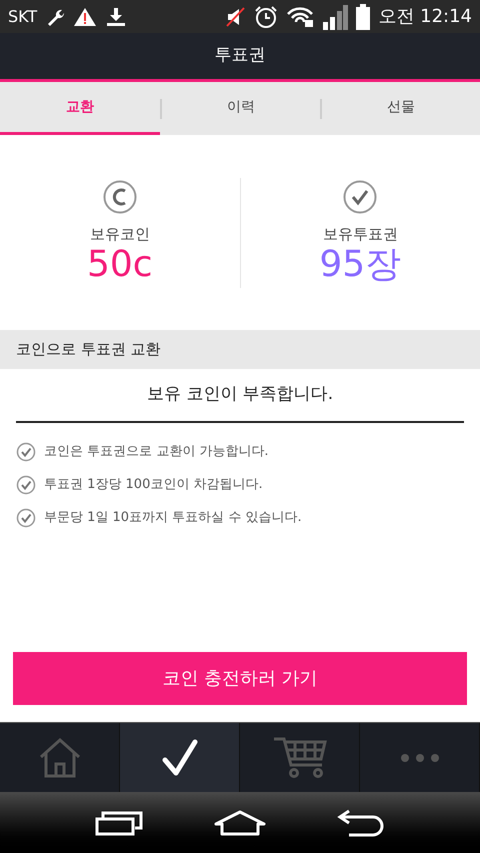  I want to click on tab: 선물, so click(401, 108).